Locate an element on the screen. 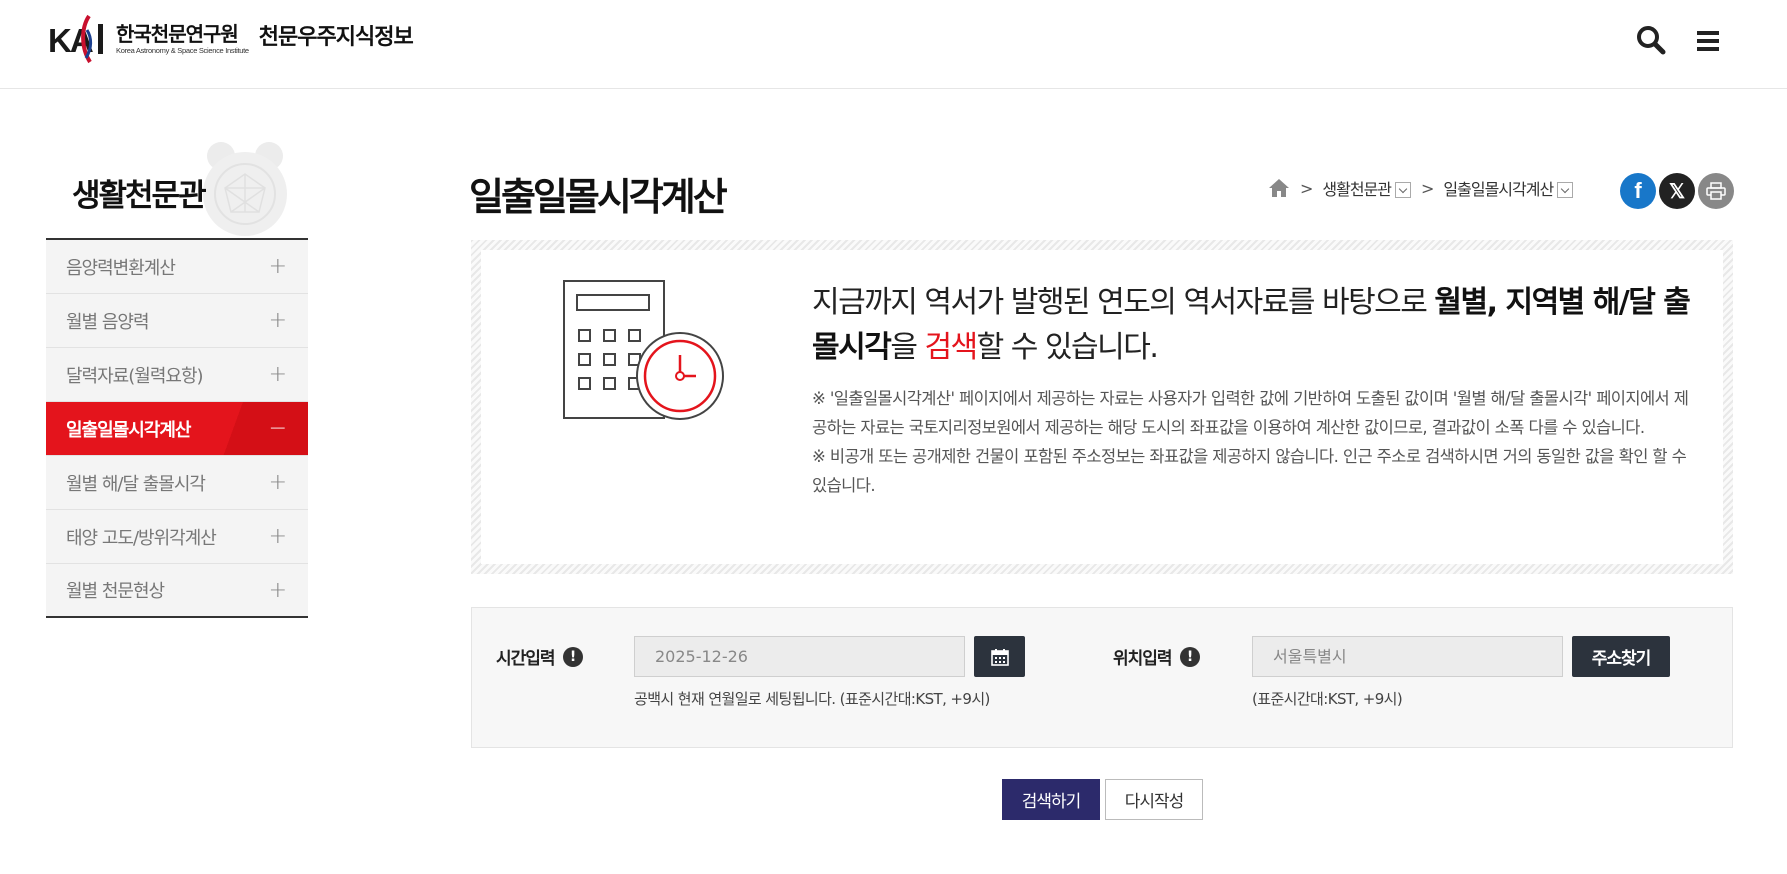 This screenshot has width=1787, height=874. facebook-icon: f is located at coordinates (1638, 191).